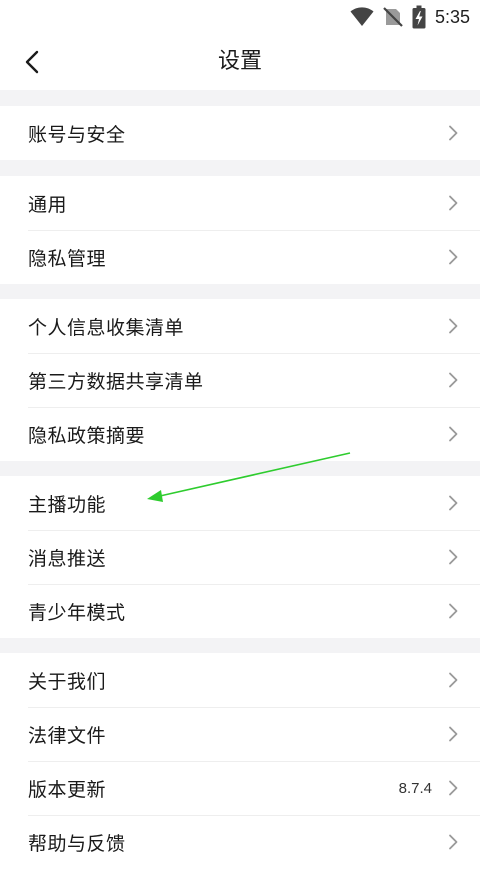 This screenshot has width=480, height=869. What do you see at coordinates (67, 735) in the screenshot?
I see `settings-item-label: 法律文件` at bounding box center [67, 735].